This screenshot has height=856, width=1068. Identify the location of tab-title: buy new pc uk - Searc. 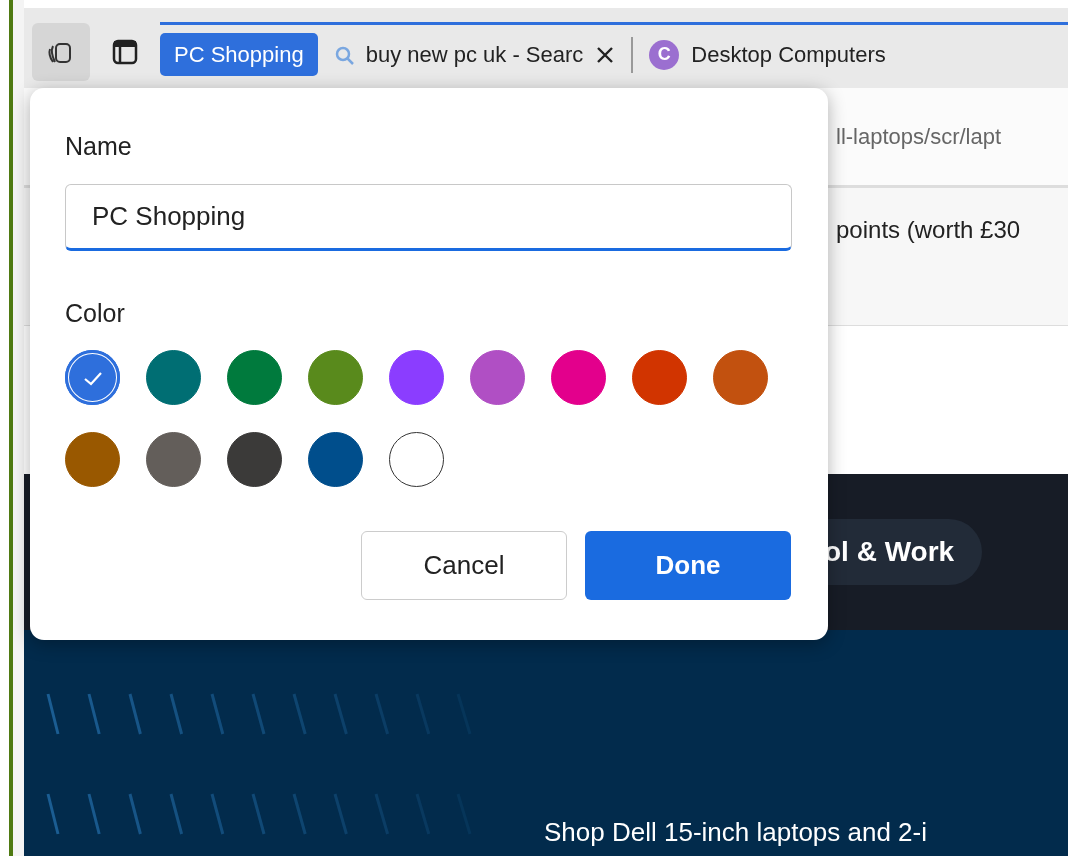
(474, 55).